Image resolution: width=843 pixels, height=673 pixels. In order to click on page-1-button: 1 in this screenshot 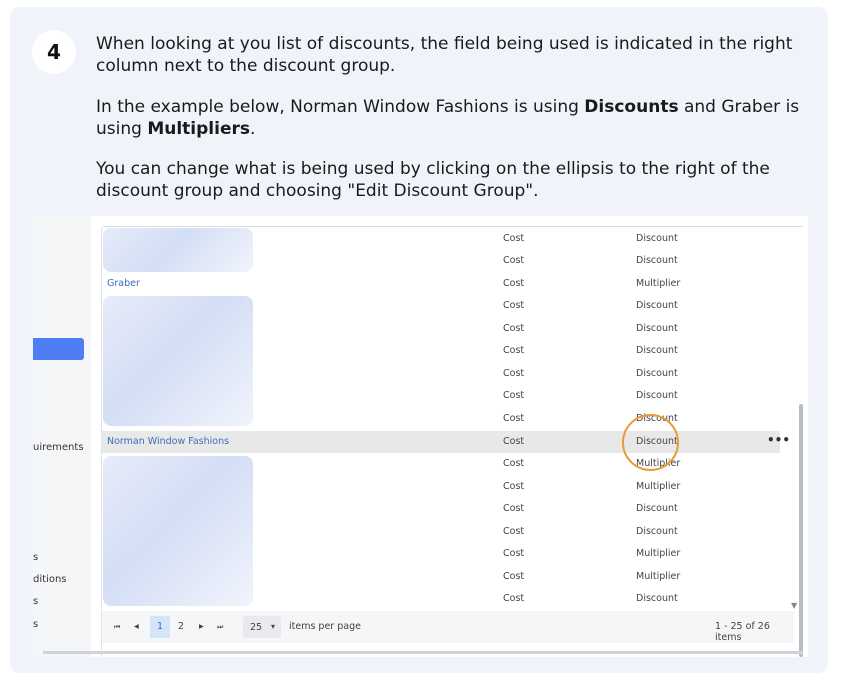, I will do `click(160, 627)`.